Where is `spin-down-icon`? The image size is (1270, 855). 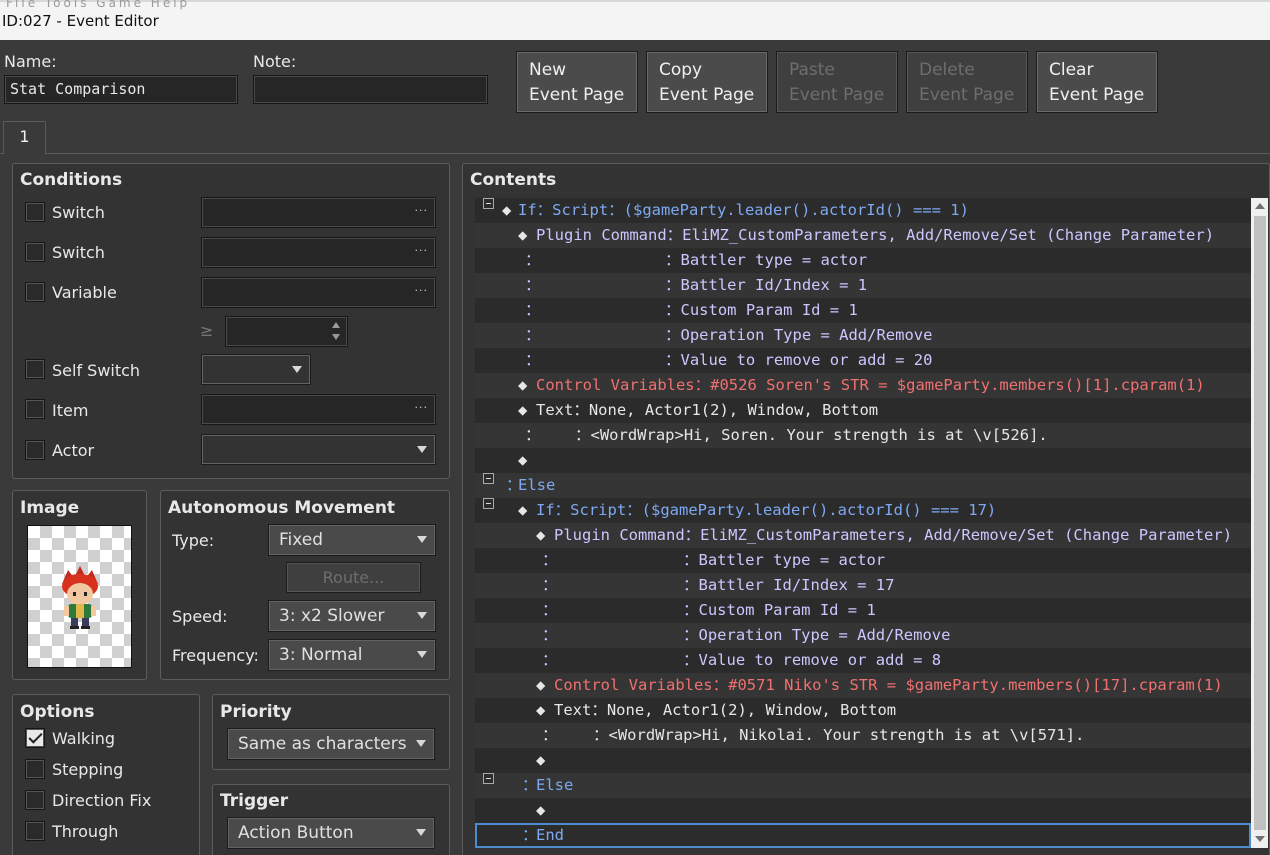 spin-down-icon is located at coordinates (336, 337).